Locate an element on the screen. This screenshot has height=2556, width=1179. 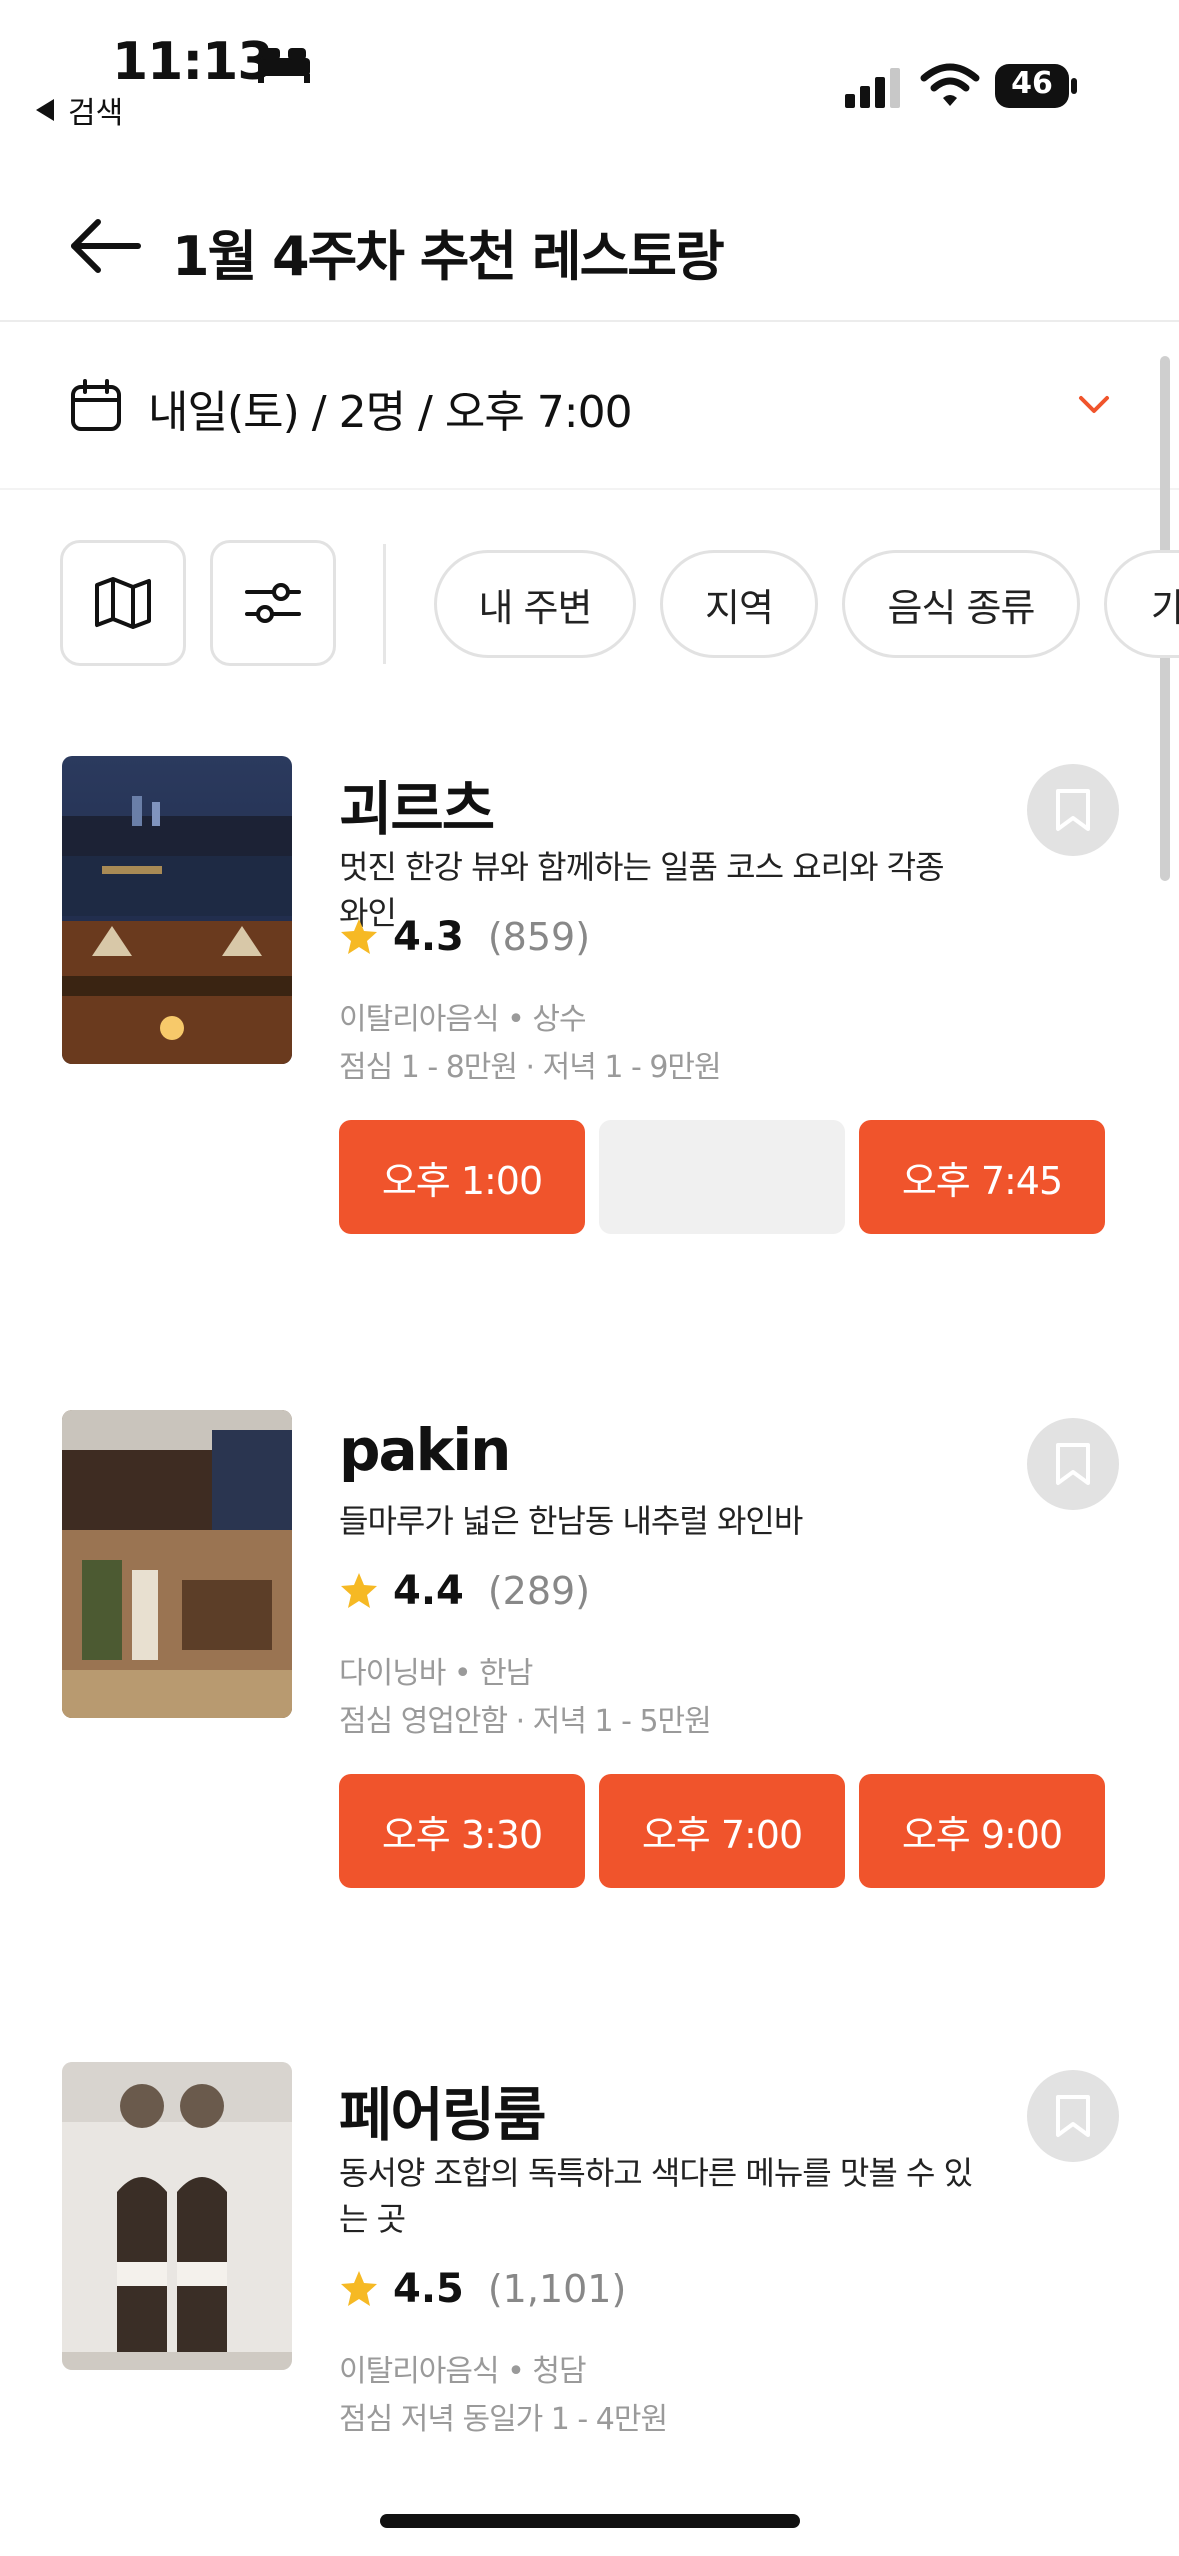
time-slot-button: 오후 9:00 is located at coordinates (982, 1831).